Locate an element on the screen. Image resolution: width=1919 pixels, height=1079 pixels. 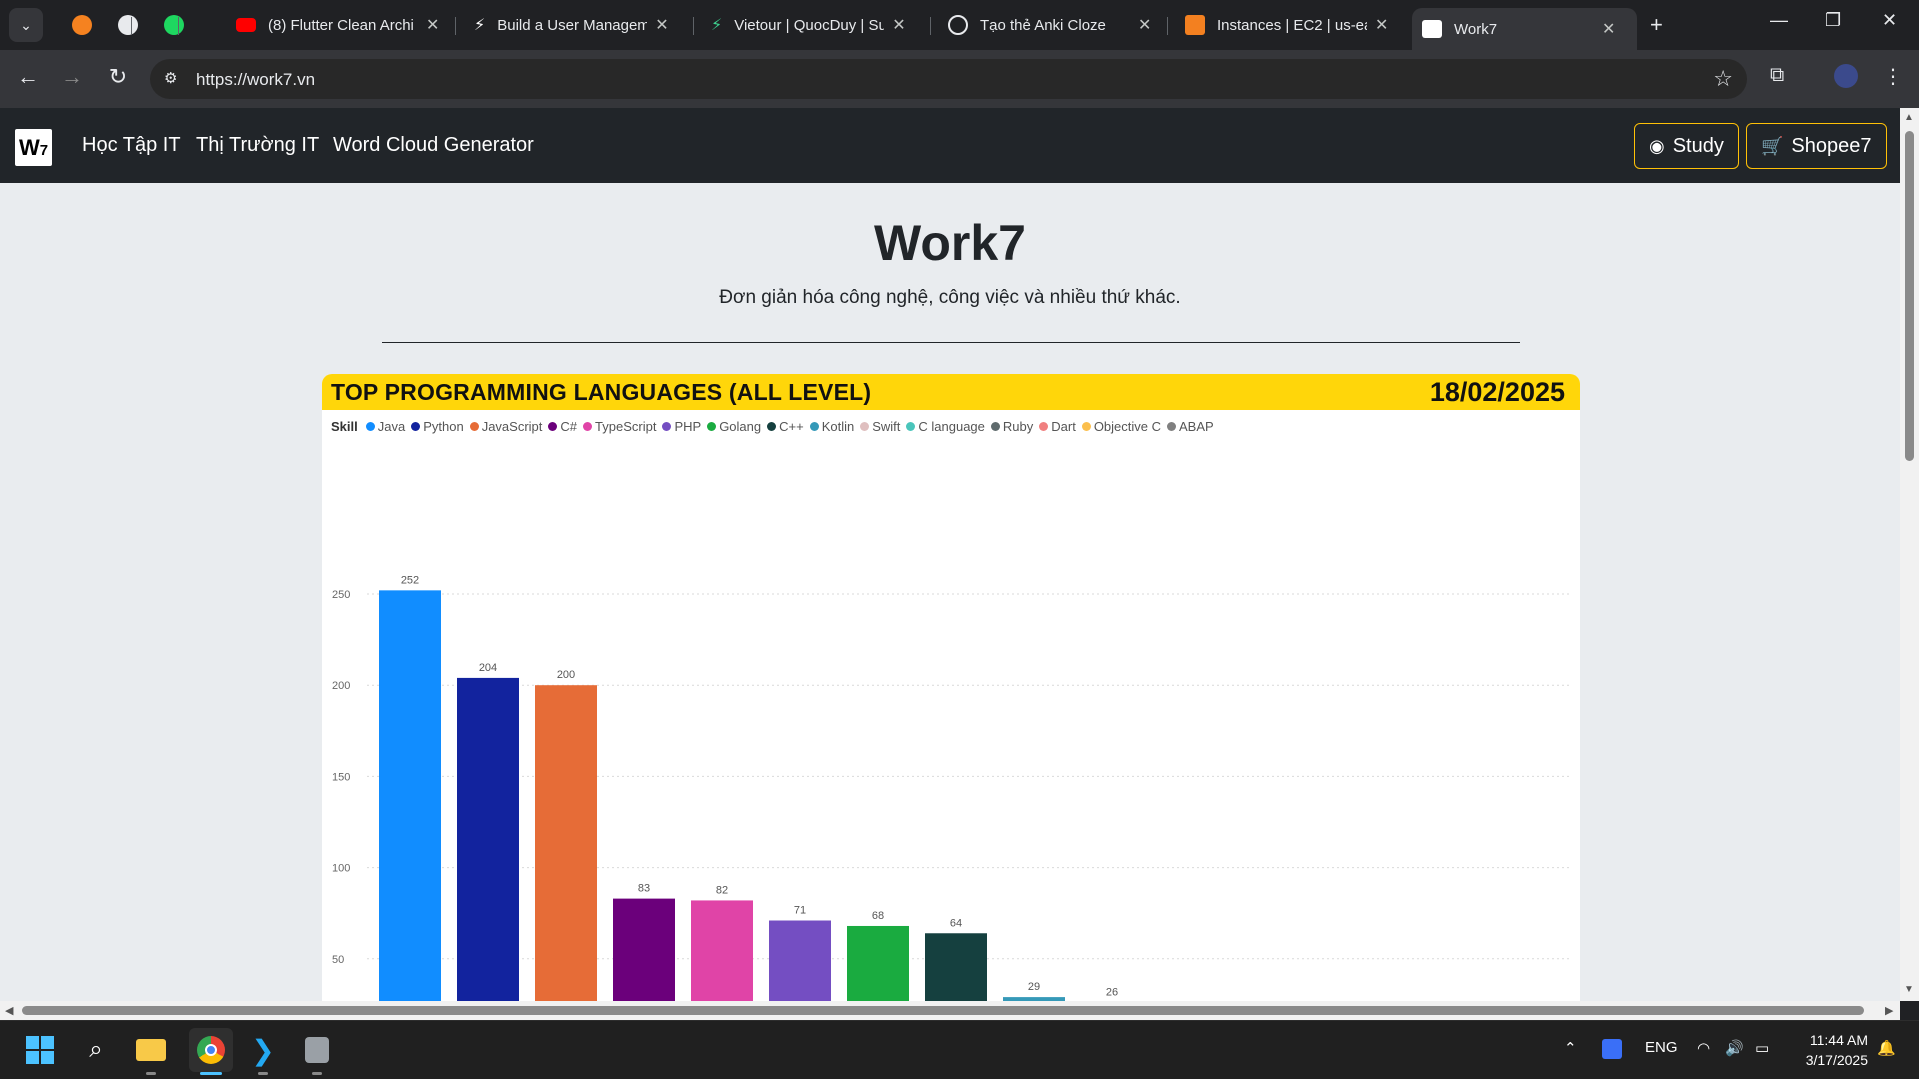
chrome-button is located at coordinates (211, 1050).